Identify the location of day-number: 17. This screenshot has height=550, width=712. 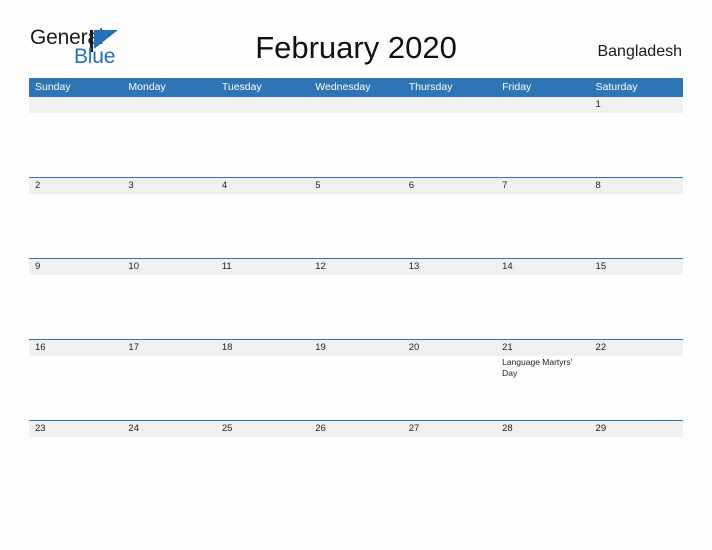
(168, 348).